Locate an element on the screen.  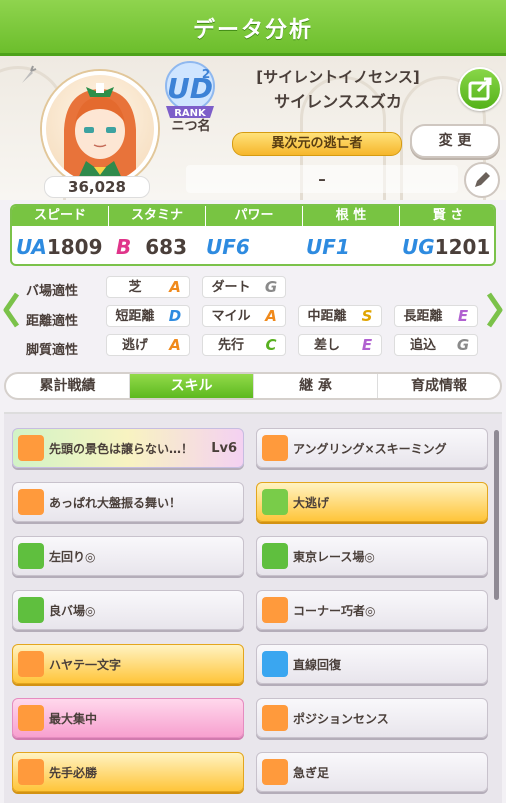
tab-bar: 累計戦績 スキル 継 承 育成情報 is located at coordinates (253, 386).